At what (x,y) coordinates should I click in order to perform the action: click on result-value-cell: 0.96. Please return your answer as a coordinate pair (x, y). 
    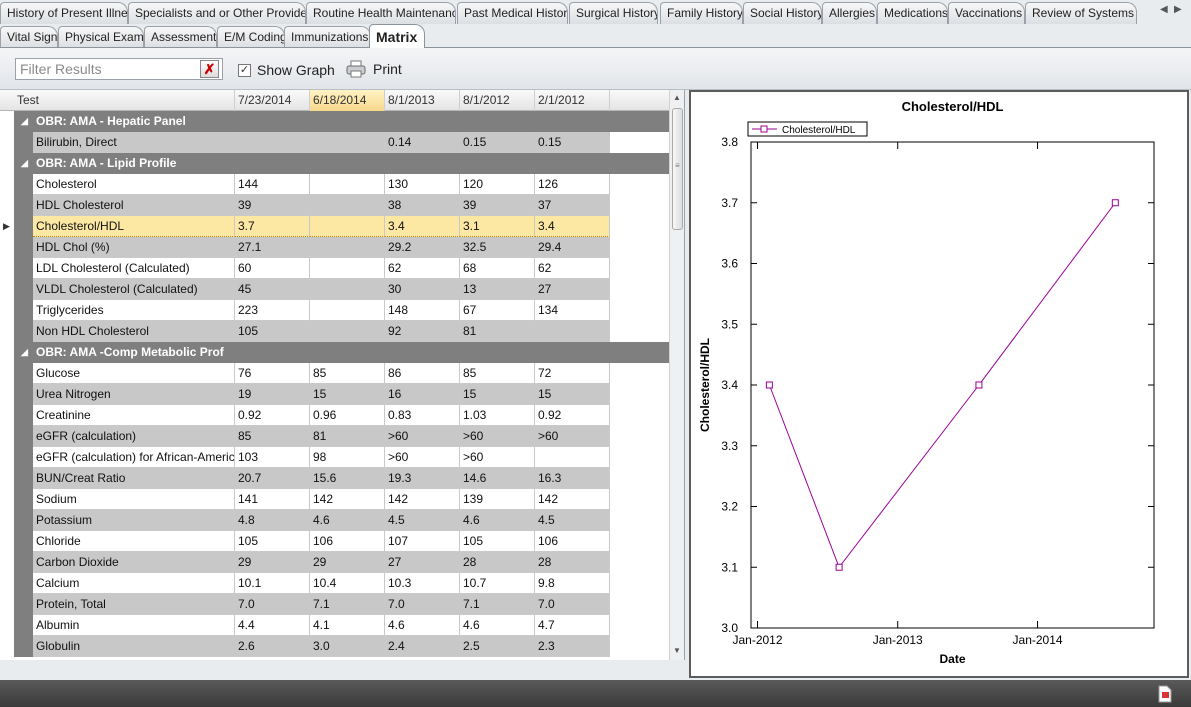
    Looking at the image, I should click on (347, 415).